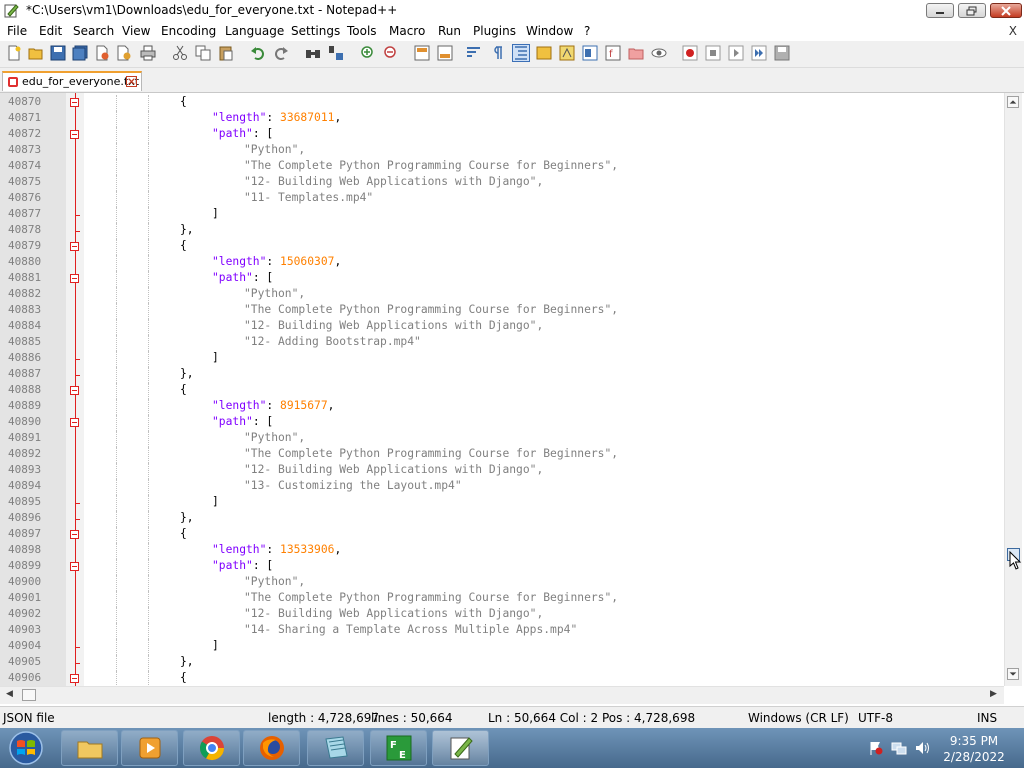 The height and width of the screenshot is (768, 1024). I want to click on scroll-right-arrow-icon: ▶, so click(993, 694).